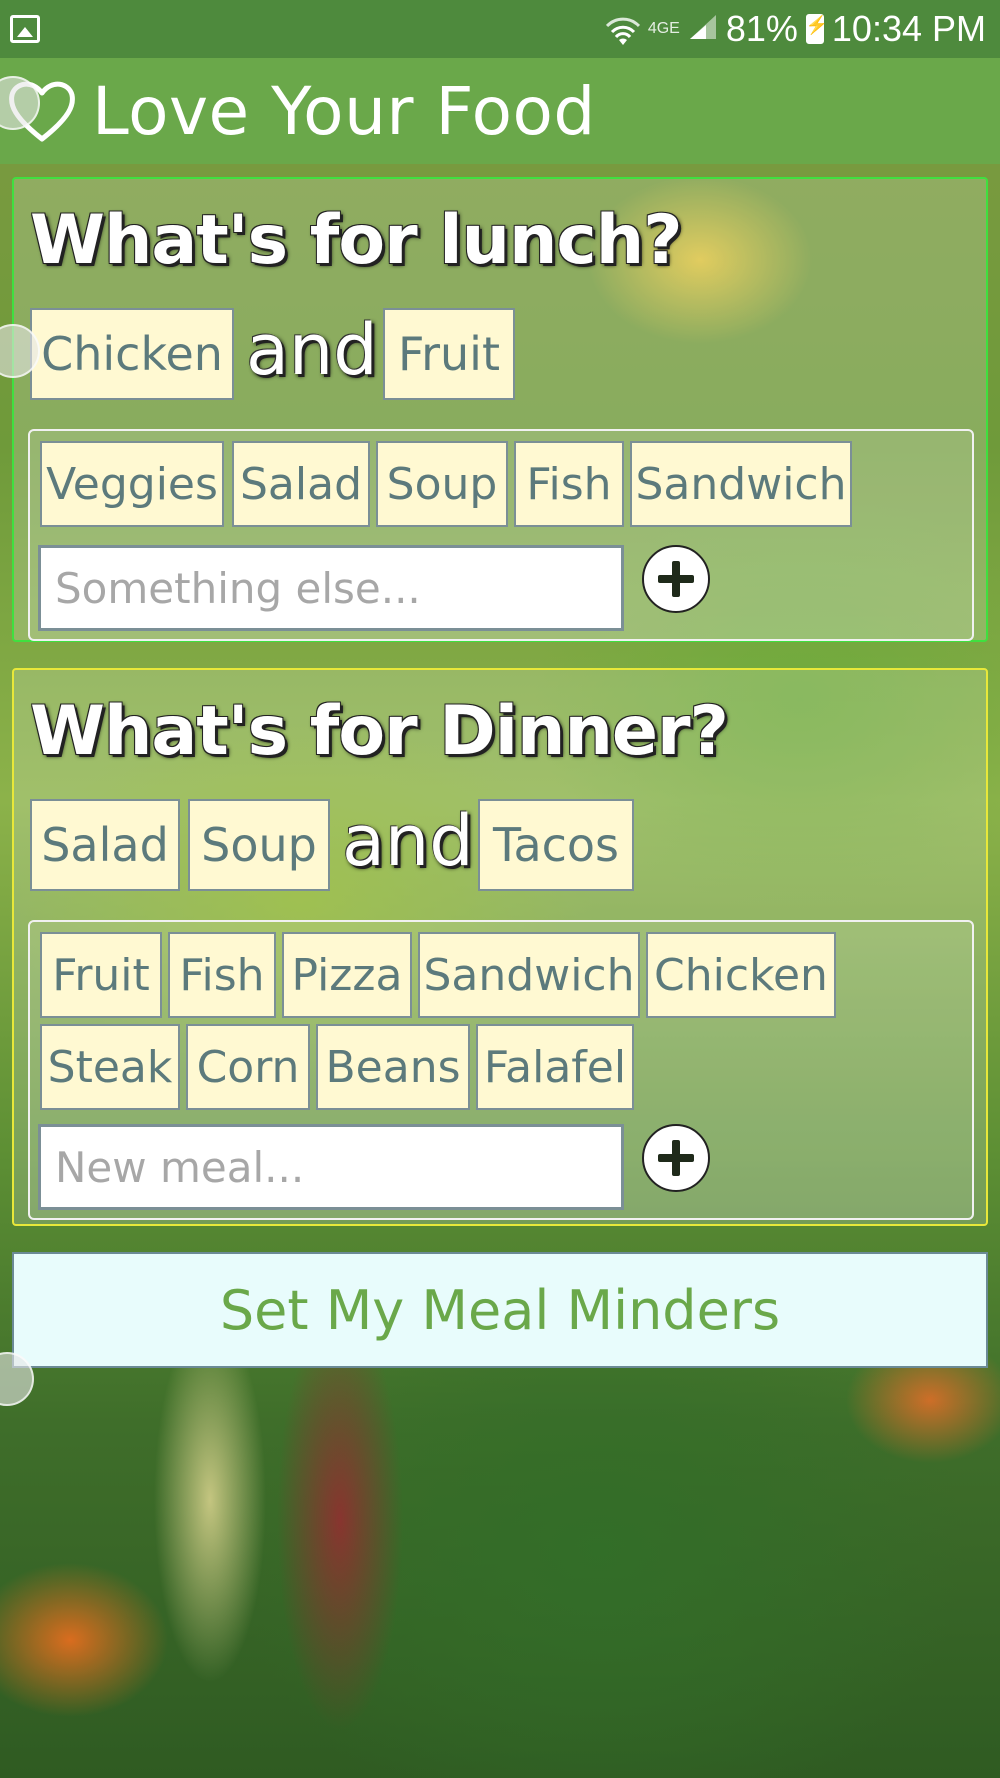 The width and height of the screenshot is (1000, 1778). I want to click on dinner-option-chip: Steak, so click(110, 1067).